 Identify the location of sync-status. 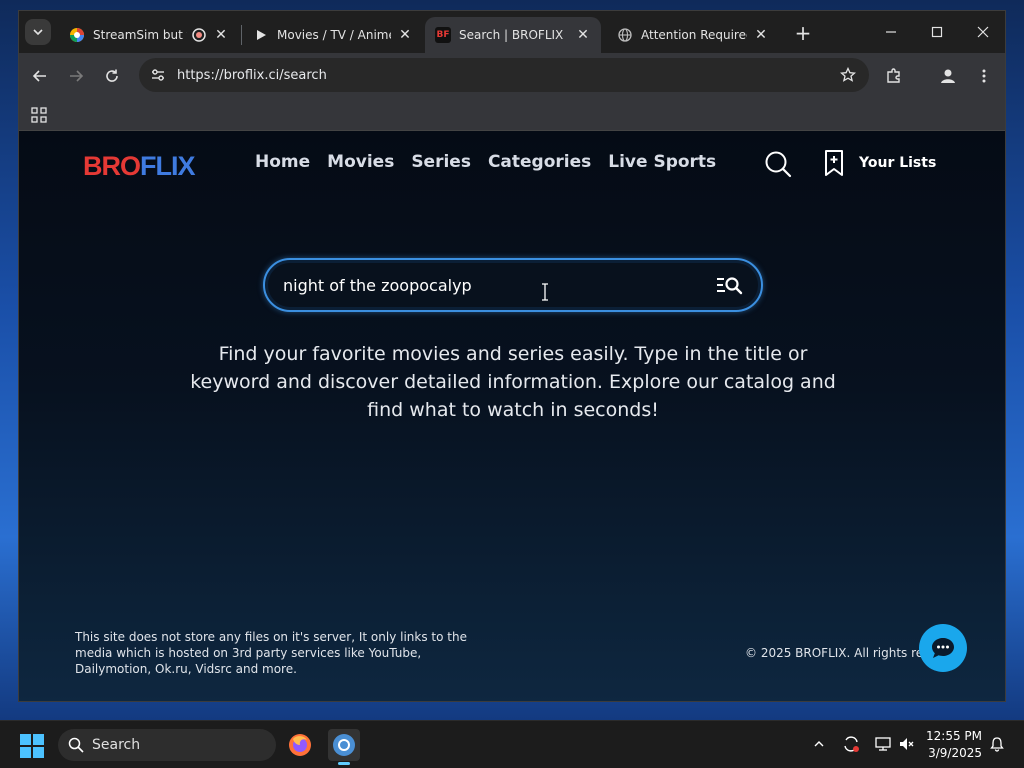
(851, 744).